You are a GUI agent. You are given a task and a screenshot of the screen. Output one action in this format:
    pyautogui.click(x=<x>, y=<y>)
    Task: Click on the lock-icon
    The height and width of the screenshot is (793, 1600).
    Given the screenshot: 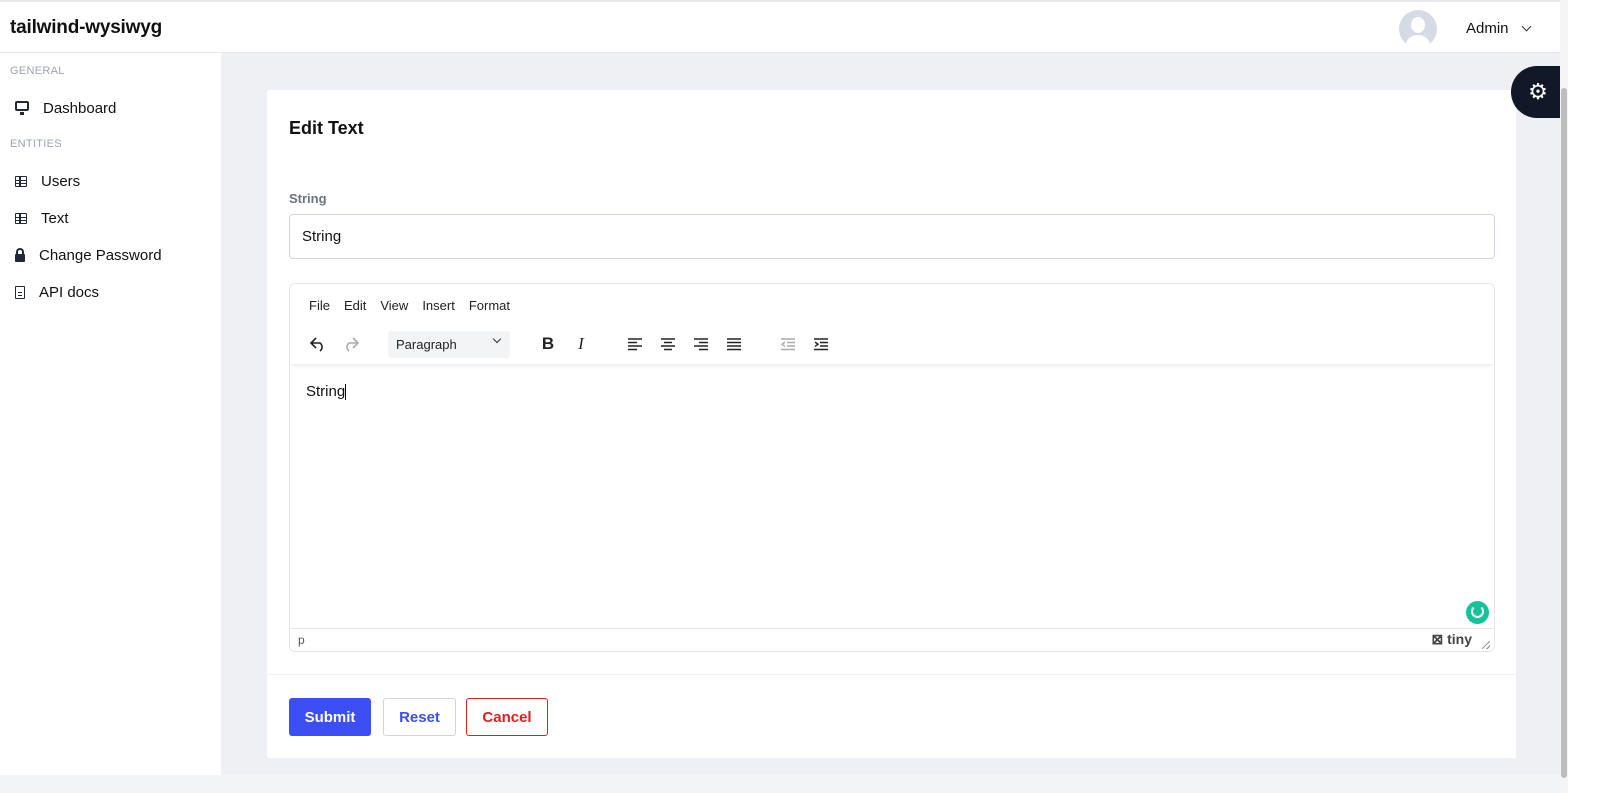 What is the action you would take?
    pyautogui.click(x=20, y=255)
    